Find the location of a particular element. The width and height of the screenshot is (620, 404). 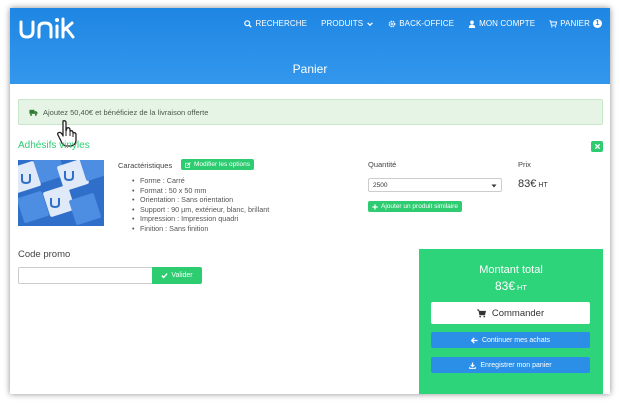

nav-search: RECHERCHE is located at coordinates (275, 23).